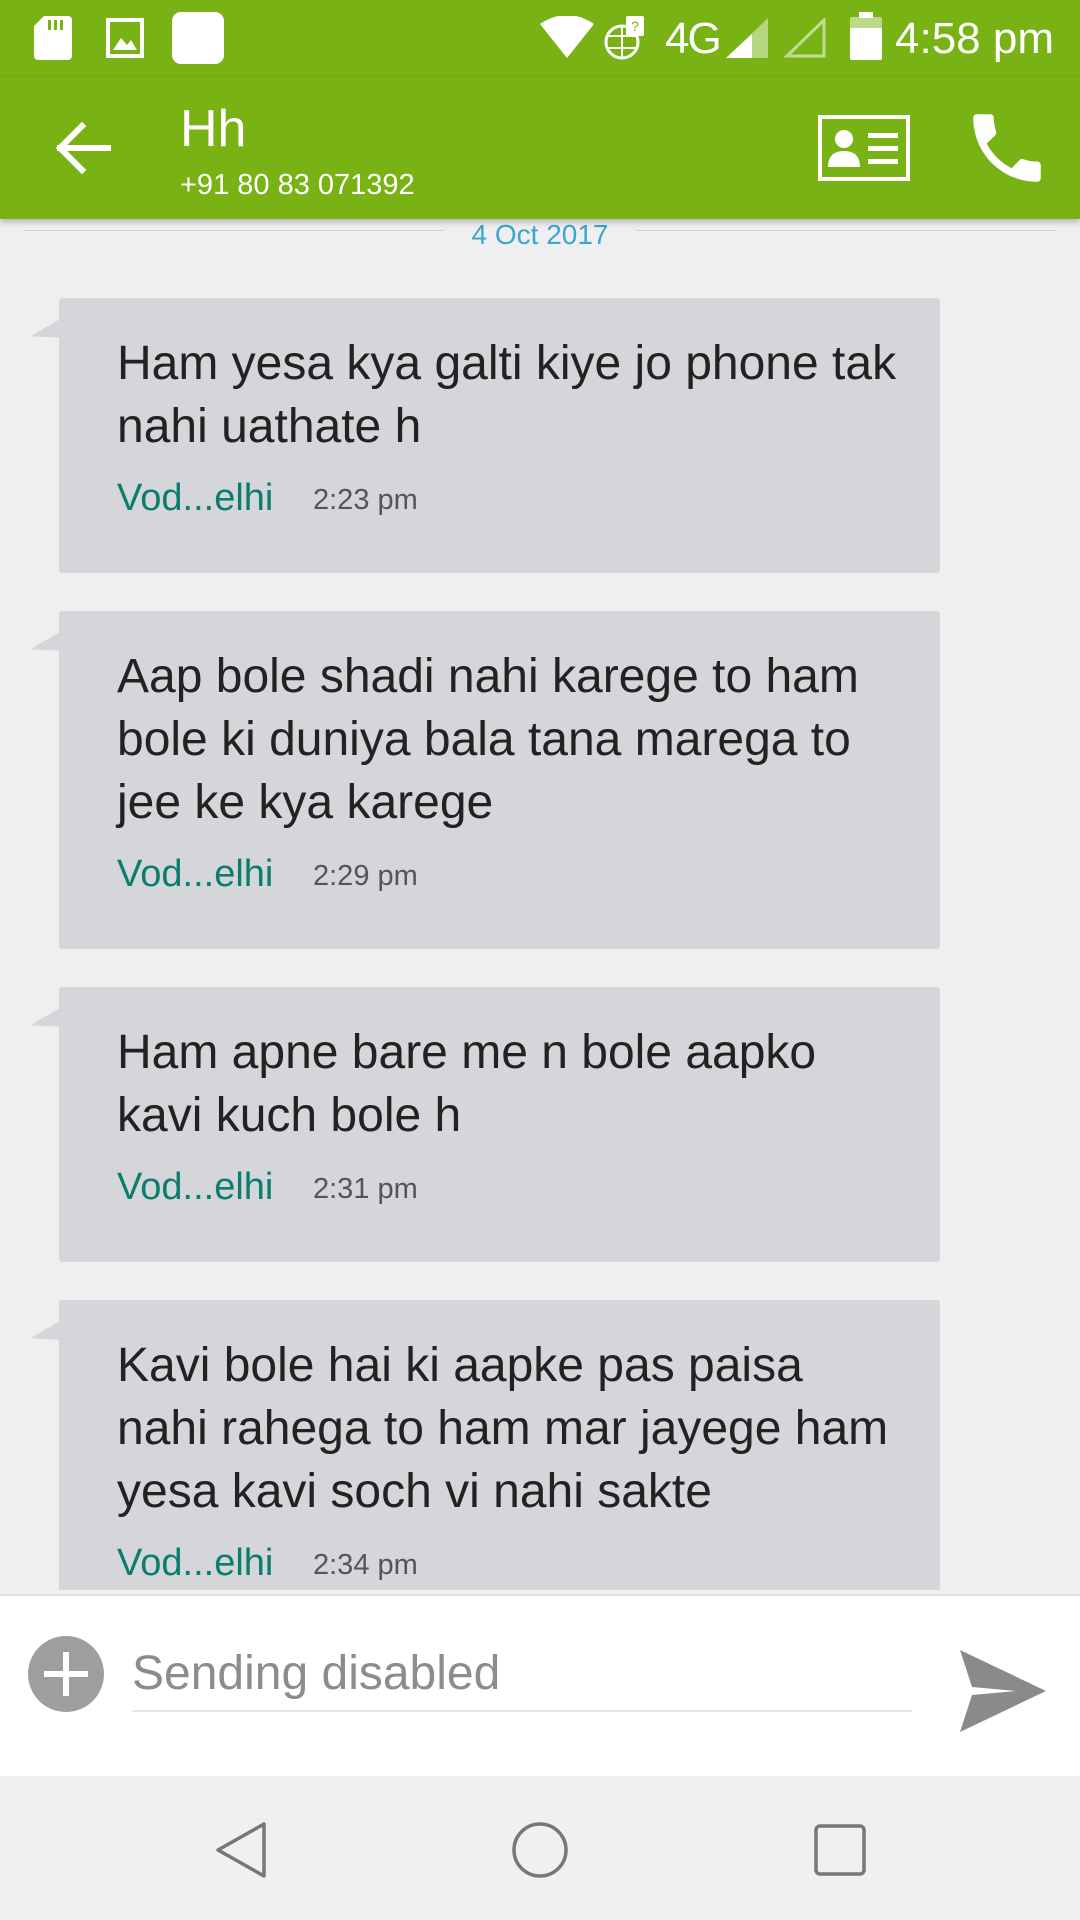 The width and height of the screenshot is (1080, 1920). What do you see at coordinates (804, 39) in the screenshot?
I see `signal-empty-icon` at bounding box center [804, 39].